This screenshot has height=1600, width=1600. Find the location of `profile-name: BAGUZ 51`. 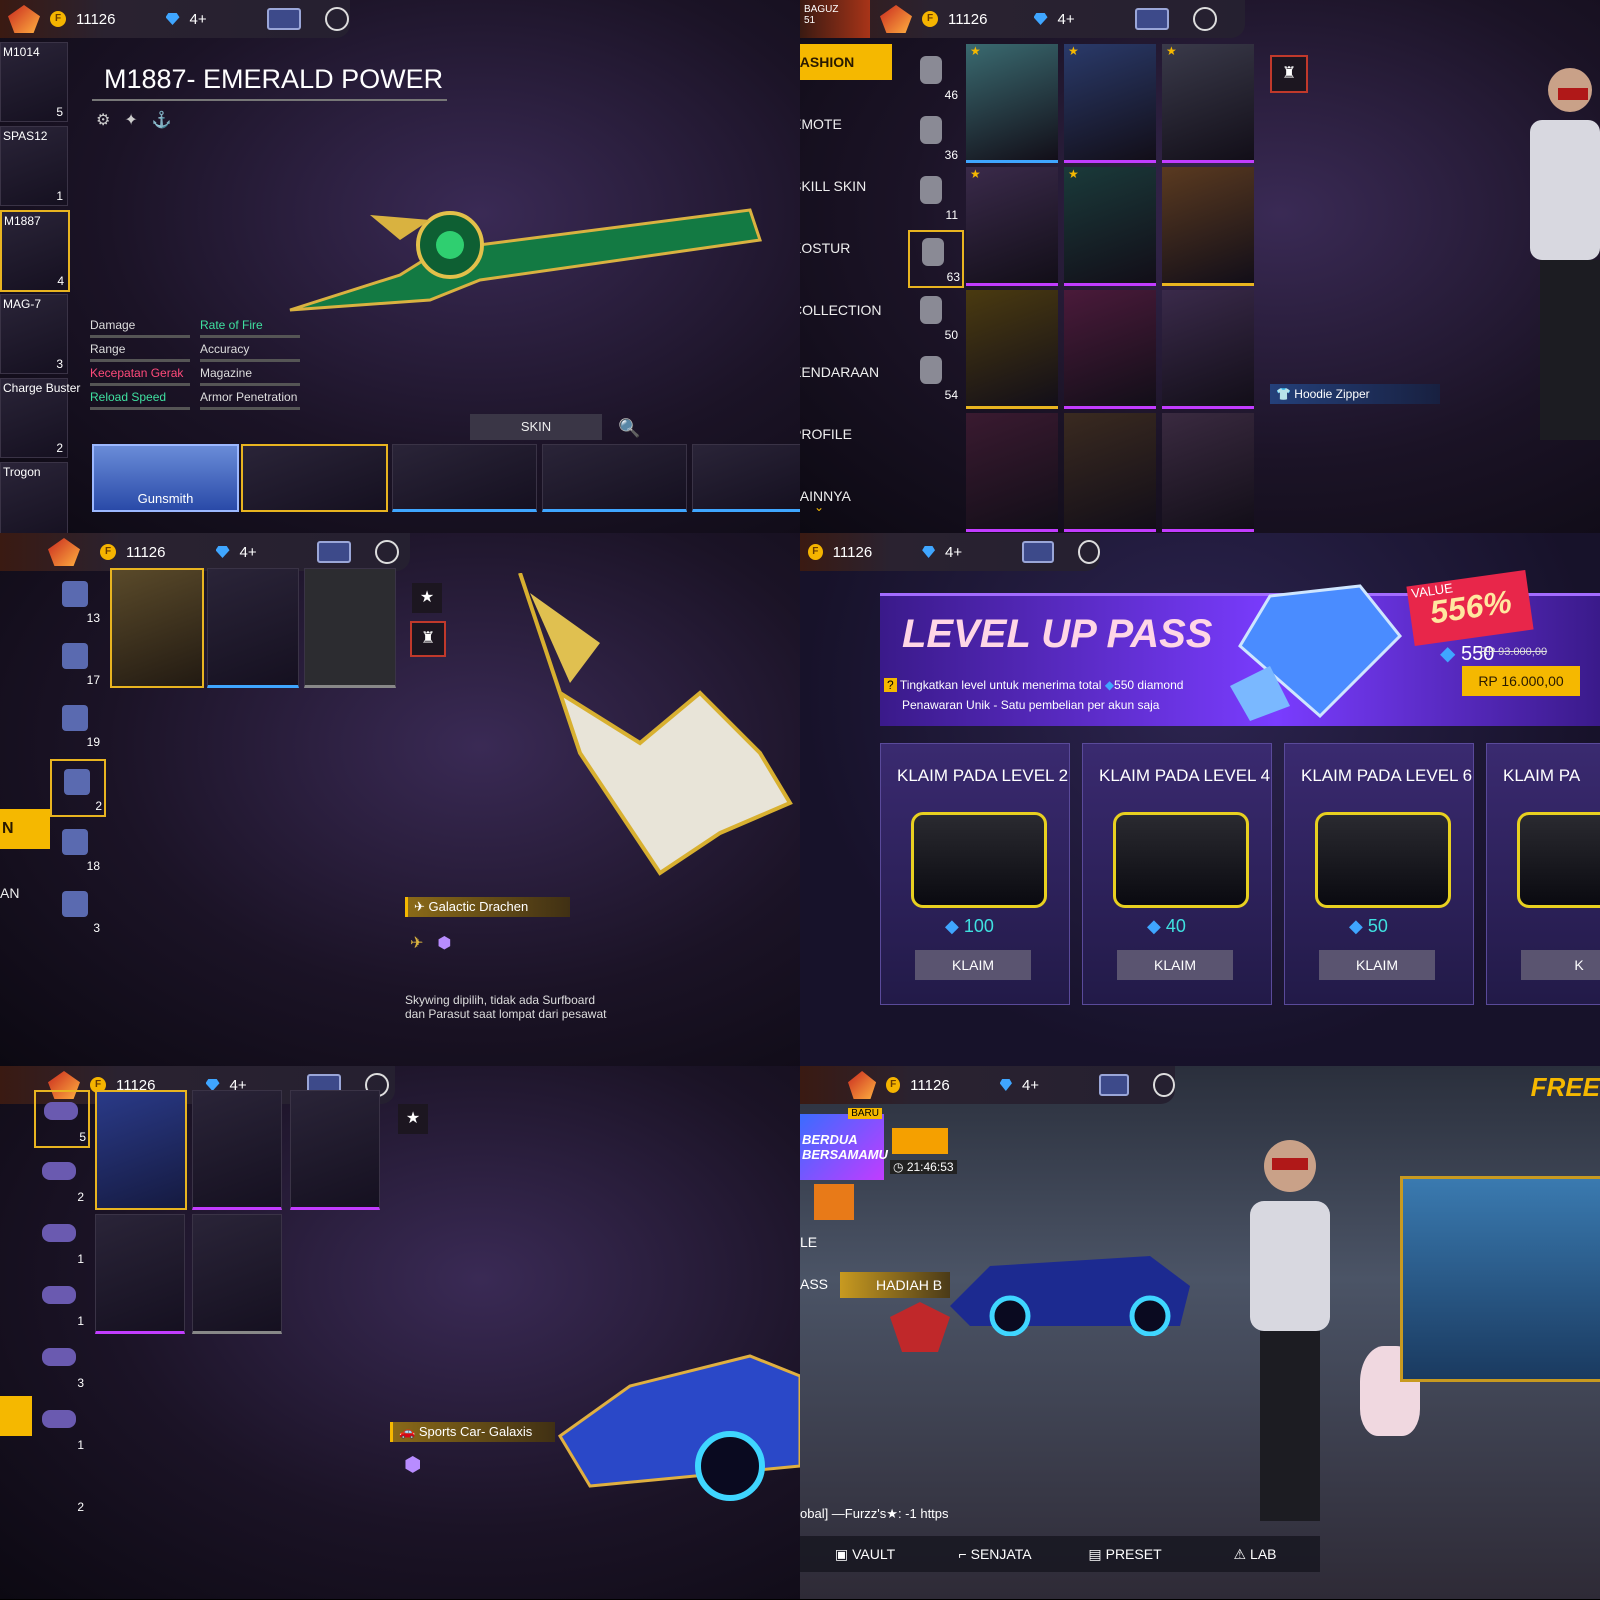

profile-name: BAGUZ 51 is located at coordinates (835, 19).